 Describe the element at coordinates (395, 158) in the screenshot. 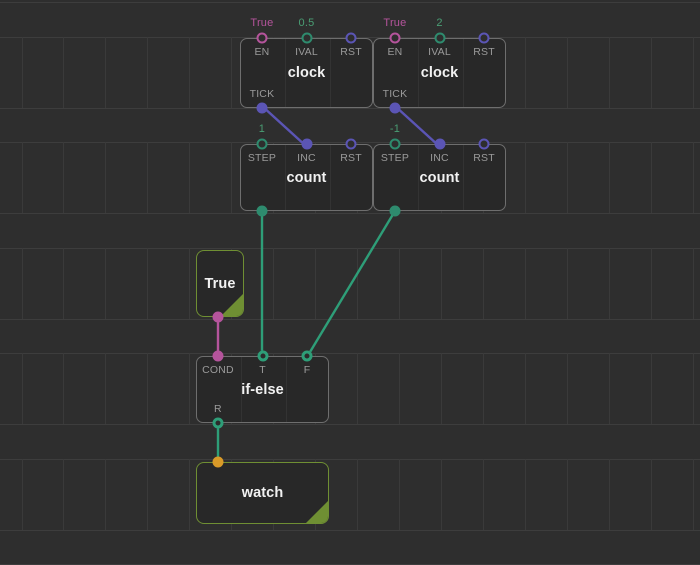

I see `port-label-count-2-step: STEP` at that location.